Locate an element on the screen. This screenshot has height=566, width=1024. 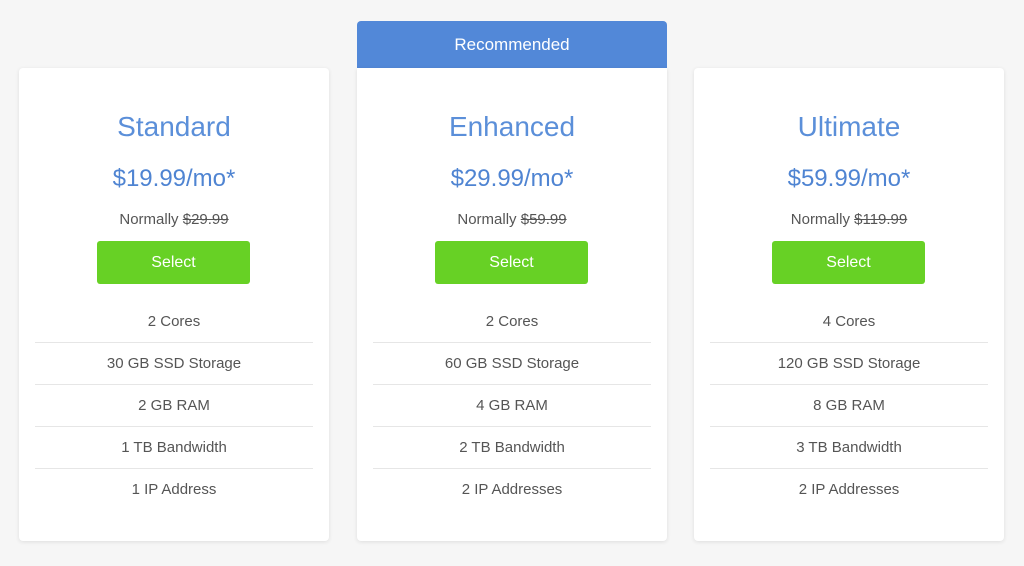
plan-name: Enhanced is located at coordinates (512, 126).